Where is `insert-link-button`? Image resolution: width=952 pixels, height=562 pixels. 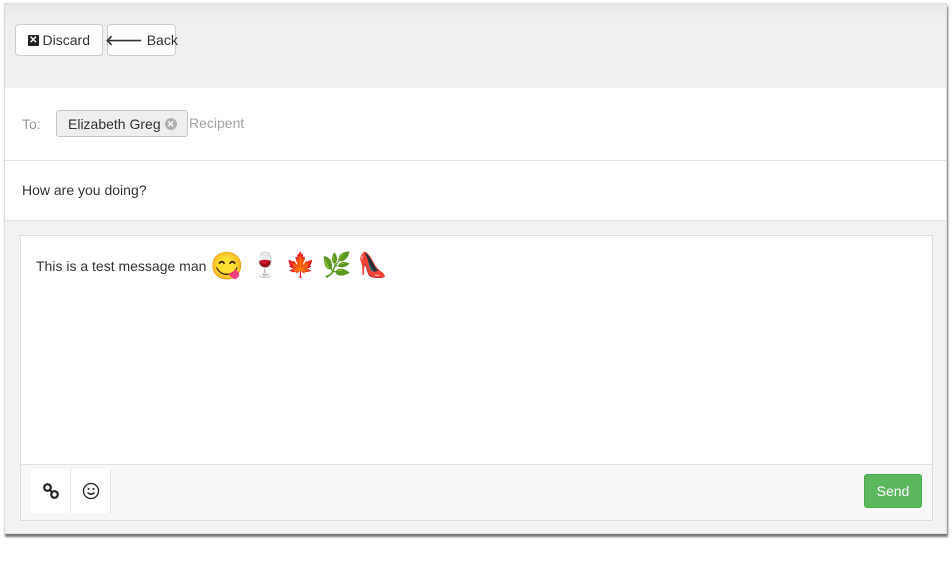
insert-link-button is located at coordinates (51, 491).